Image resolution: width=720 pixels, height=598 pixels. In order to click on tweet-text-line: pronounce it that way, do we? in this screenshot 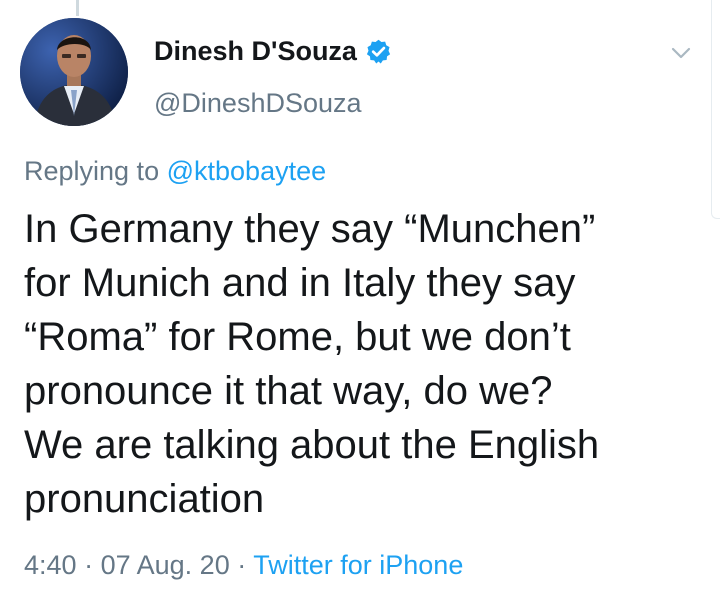, I will do `click(288, 391)`.